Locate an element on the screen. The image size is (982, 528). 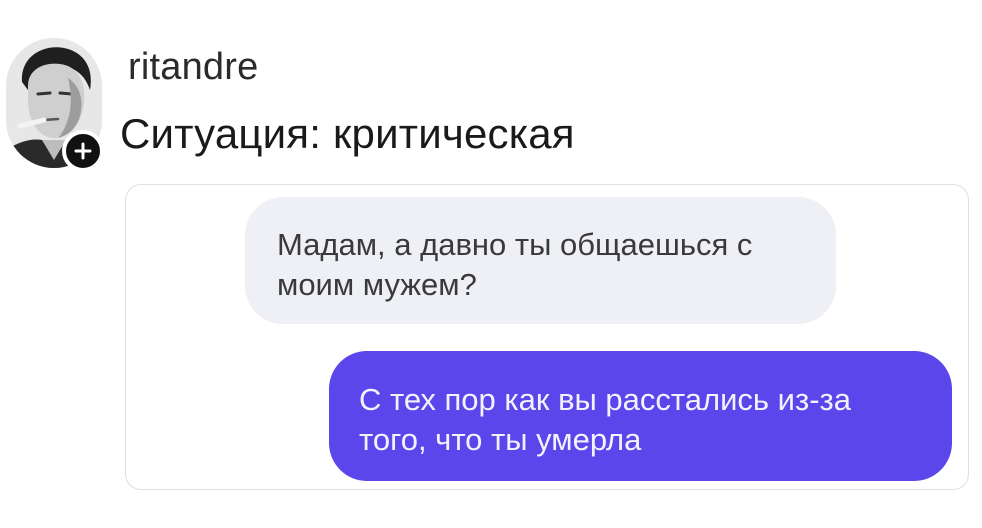
plus-icon is located at coordinates (83, 151).